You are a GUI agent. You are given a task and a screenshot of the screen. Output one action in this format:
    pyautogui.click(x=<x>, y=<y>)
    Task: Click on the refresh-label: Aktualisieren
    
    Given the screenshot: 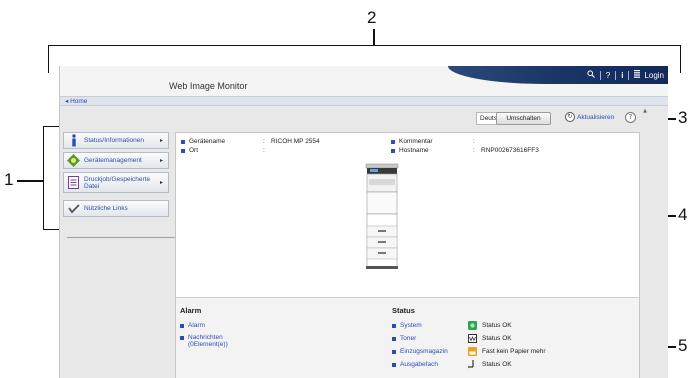 What is the action you would take?
    pyautogui.click(x=596, y=117)
    